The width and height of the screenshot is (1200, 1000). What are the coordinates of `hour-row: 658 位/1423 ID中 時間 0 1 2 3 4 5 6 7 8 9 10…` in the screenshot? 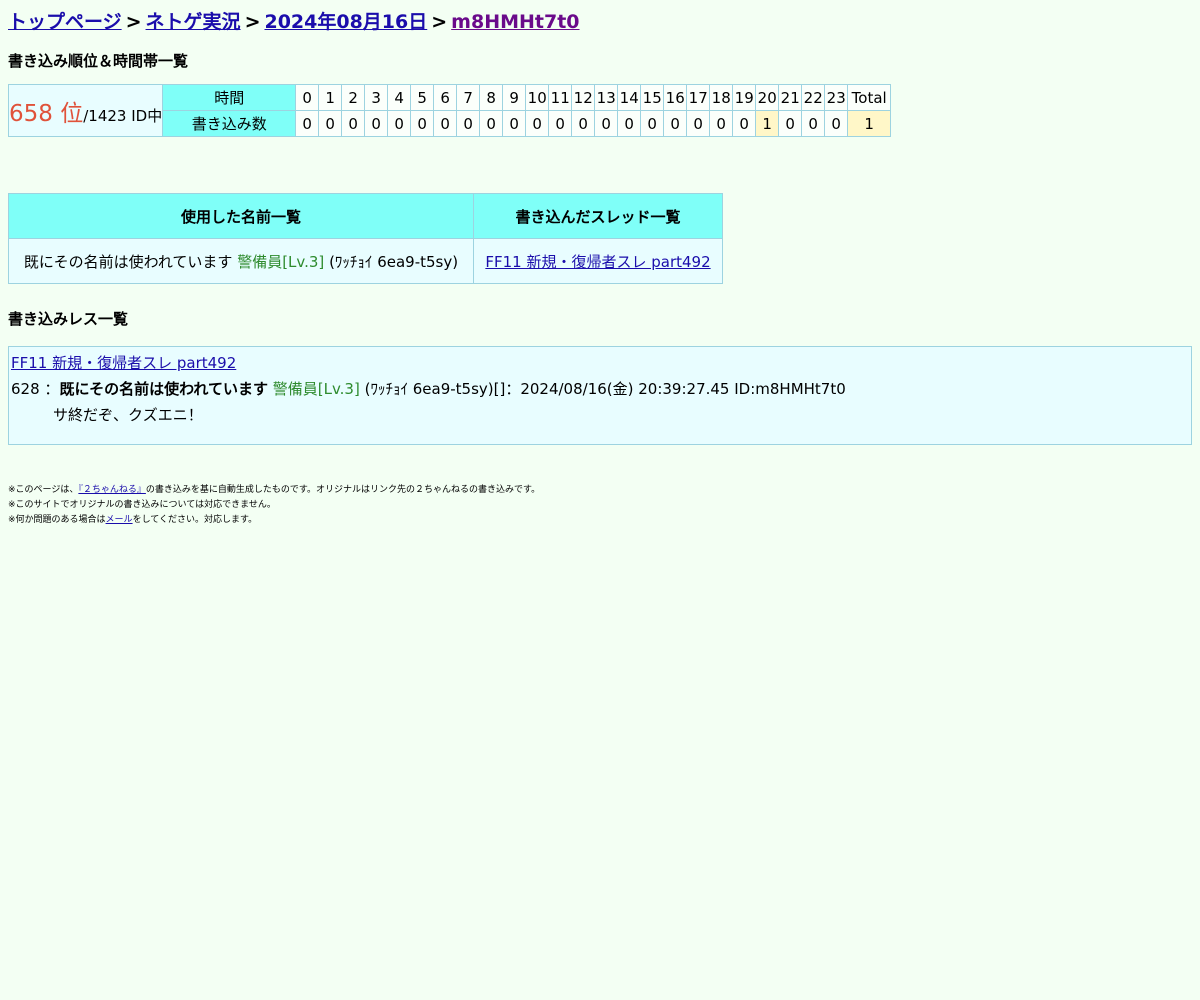 It's located at (449, 110).